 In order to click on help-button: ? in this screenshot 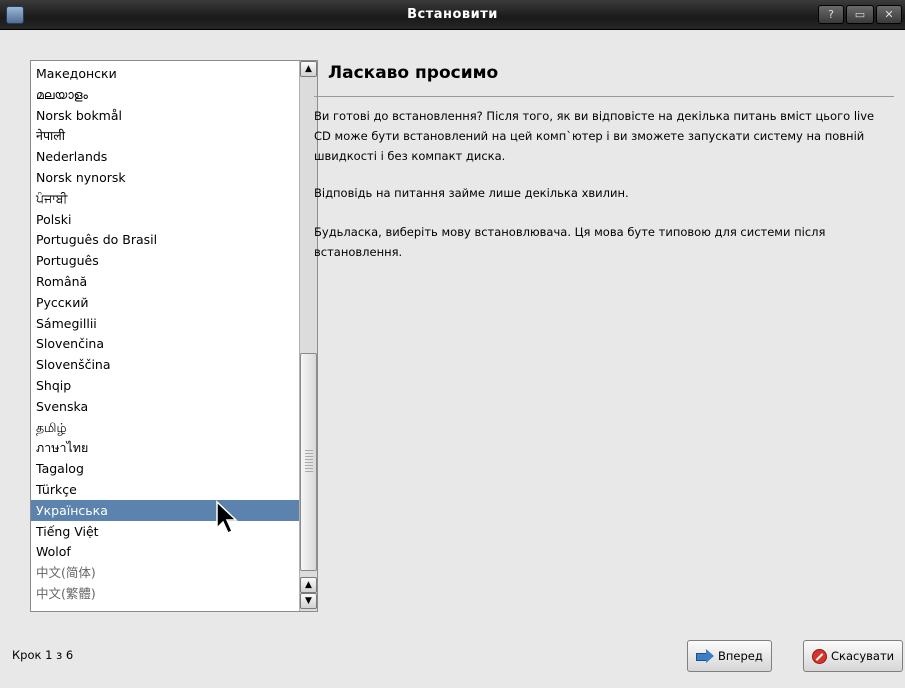, I will do `click(831, 14)`.